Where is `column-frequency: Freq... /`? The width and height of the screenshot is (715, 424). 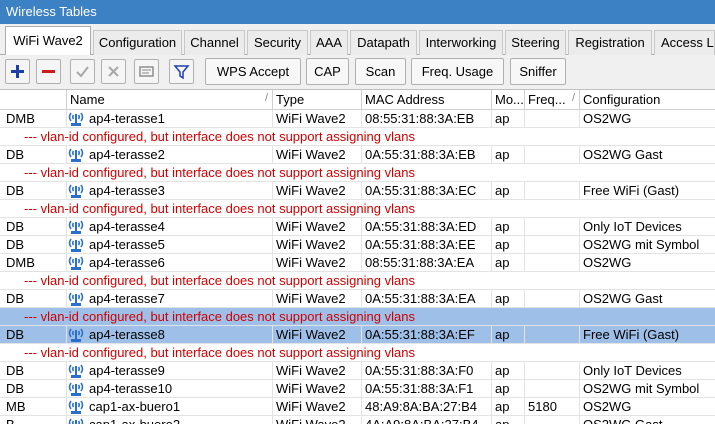 column-frequency: Freq... / is located at coordinates (551, 100).